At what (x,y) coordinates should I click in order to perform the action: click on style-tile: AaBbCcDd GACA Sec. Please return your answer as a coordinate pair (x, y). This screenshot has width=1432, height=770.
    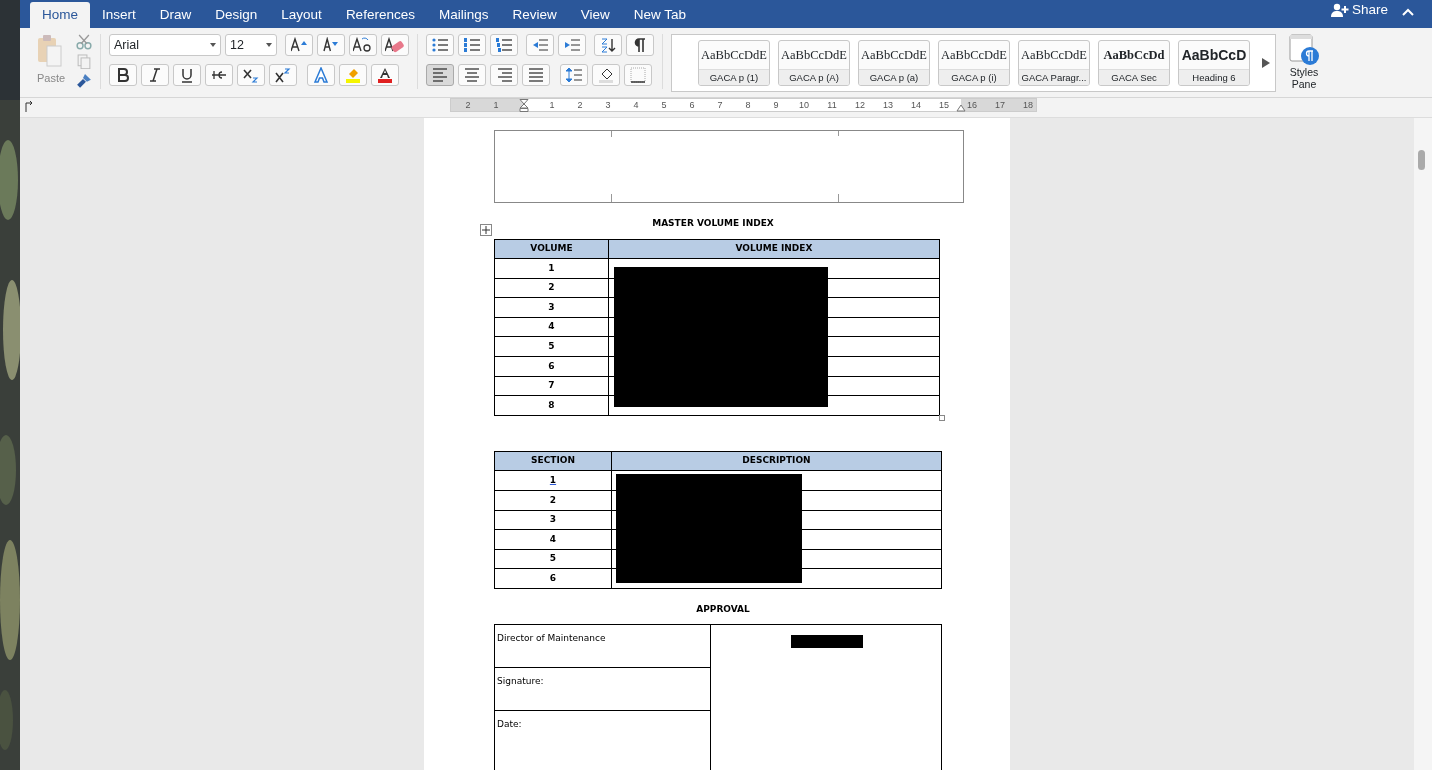
    Looking at the image, I should click on (1134, 63).